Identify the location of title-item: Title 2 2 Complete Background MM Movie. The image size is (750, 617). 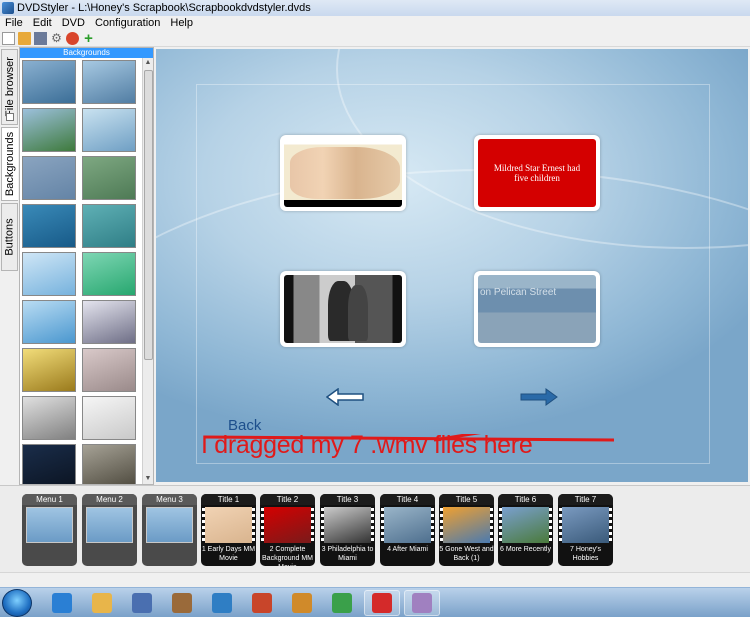
(287, 530).